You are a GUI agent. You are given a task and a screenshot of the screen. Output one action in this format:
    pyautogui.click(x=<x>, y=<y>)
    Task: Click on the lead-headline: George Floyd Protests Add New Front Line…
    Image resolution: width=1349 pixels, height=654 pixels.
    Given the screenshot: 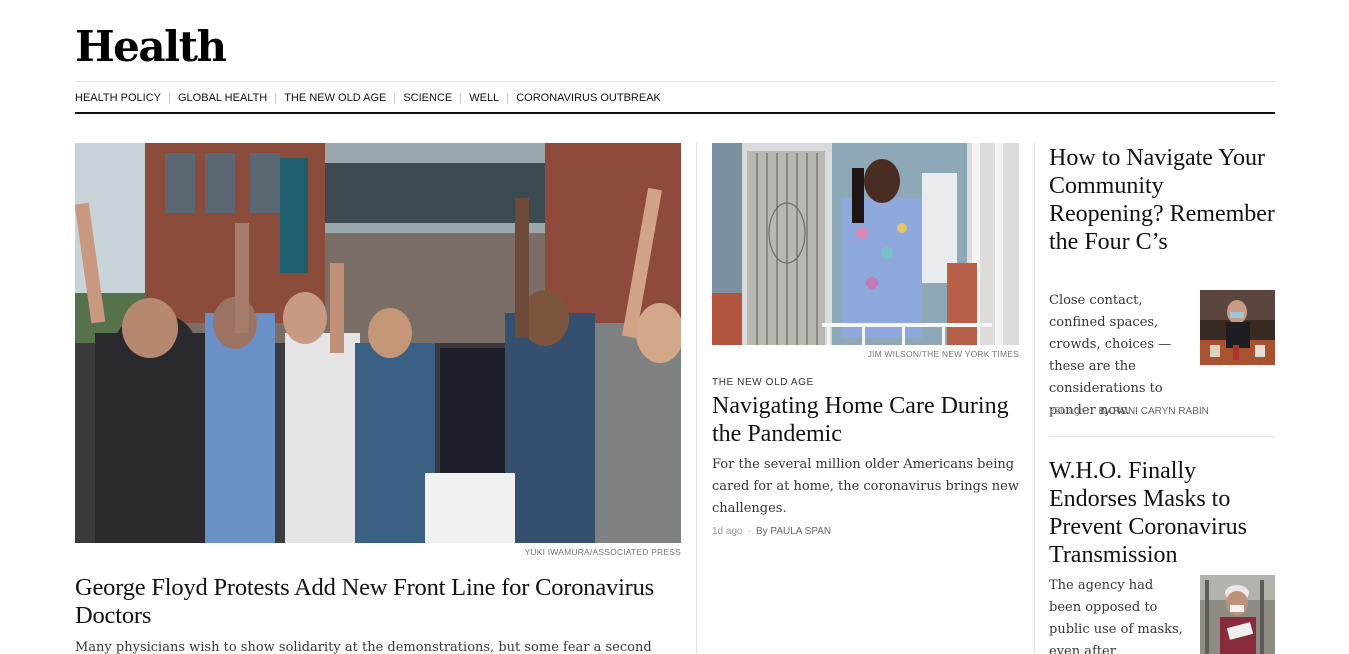 What is the action you would take?
    pyautogui.click(x=385, y=602)
    